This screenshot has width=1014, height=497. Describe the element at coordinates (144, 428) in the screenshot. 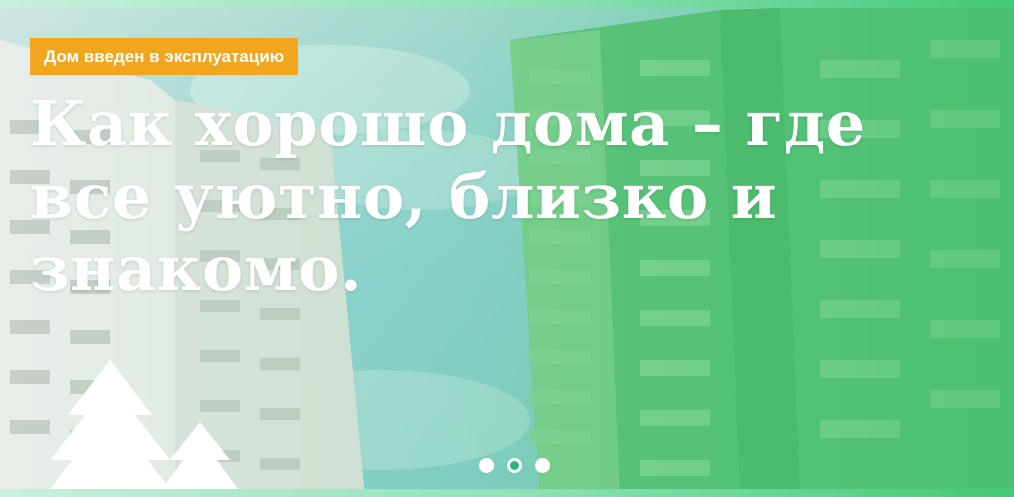

I see `tree-icon` at that location.